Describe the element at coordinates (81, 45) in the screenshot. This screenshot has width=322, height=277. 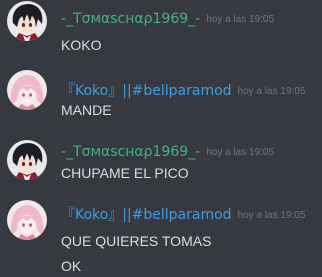
I see `message-text: KOKO` at that location.